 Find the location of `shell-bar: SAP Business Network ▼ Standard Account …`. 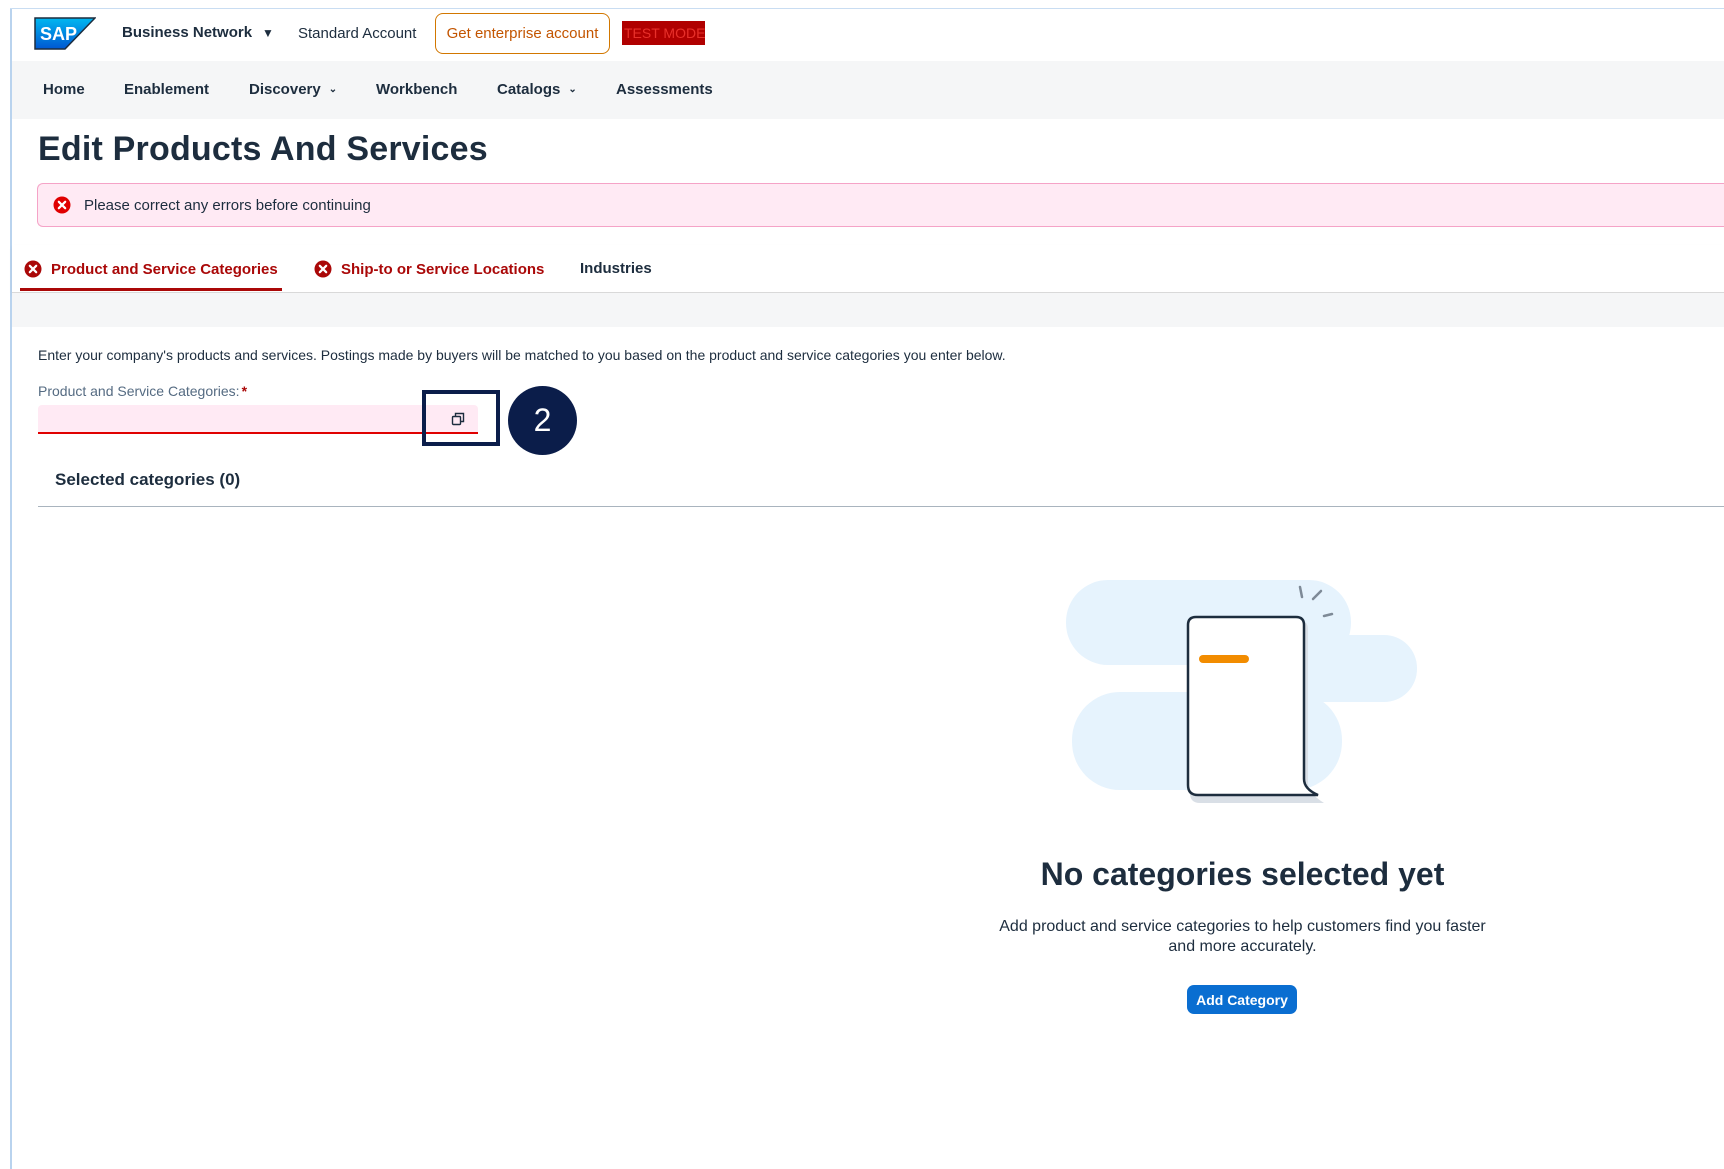

shell-bar: SAP Business Network ▼ Standard Account … is located at coordinates (868, 35).